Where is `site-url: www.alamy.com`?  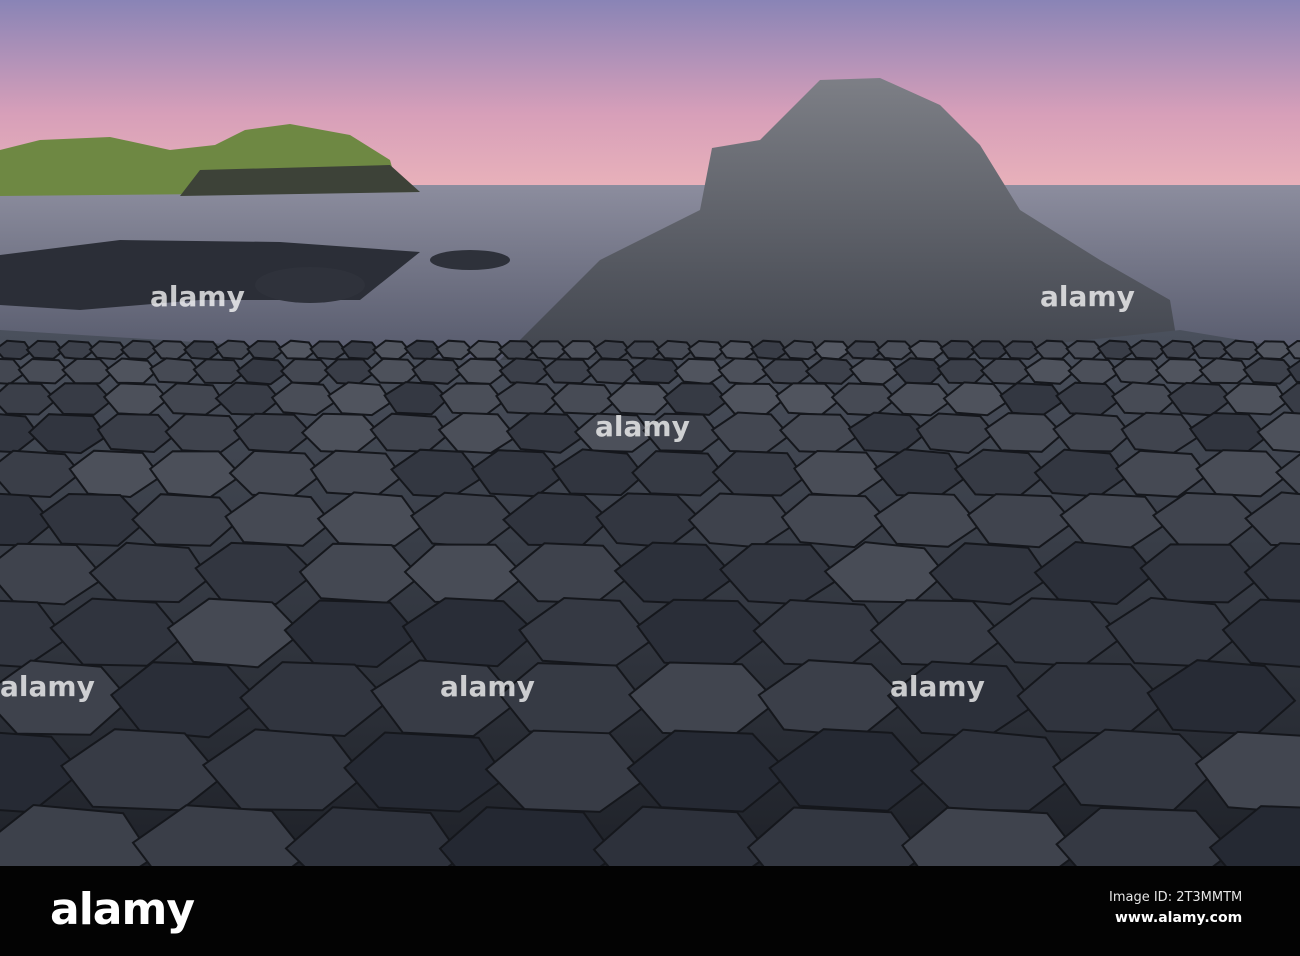
site-url: www.alamy.com is located at coordinates (1179, 918).